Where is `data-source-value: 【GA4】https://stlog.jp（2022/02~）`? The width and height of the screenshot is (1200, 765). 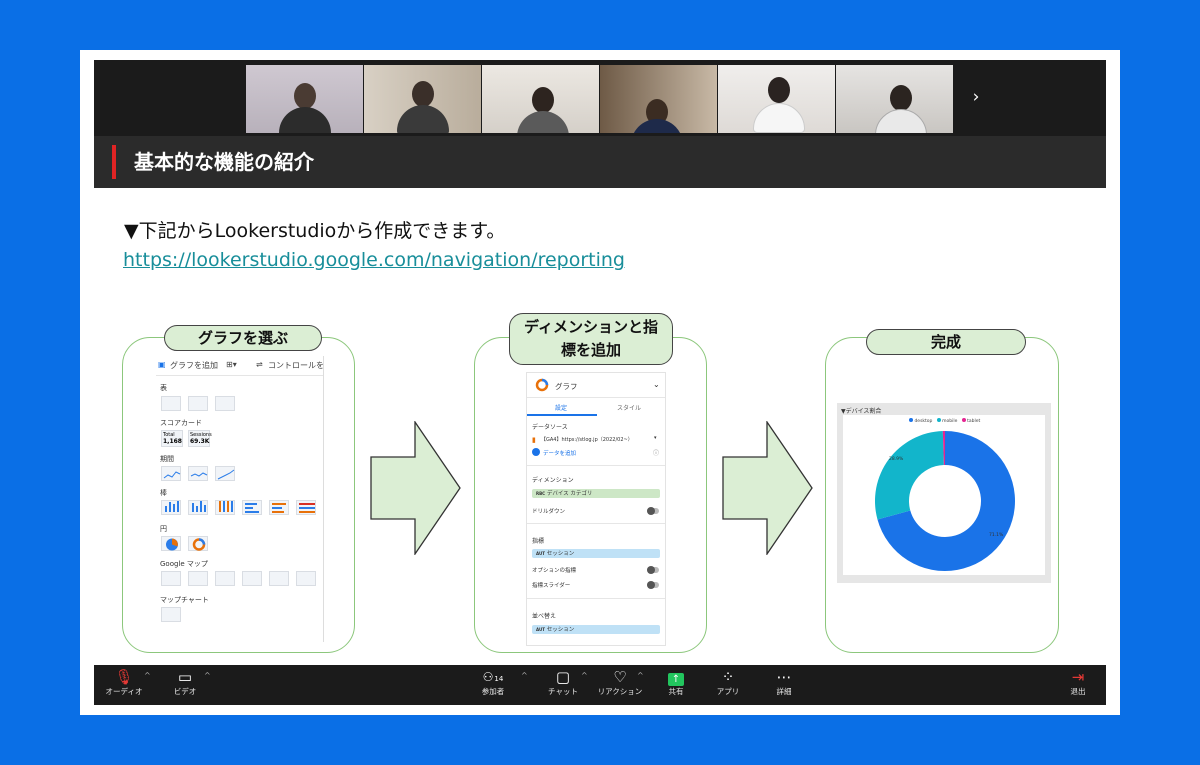
data-source-value: 【GA4】https://stlog.jp（2022/02~） is located at coordinates (587, 439).